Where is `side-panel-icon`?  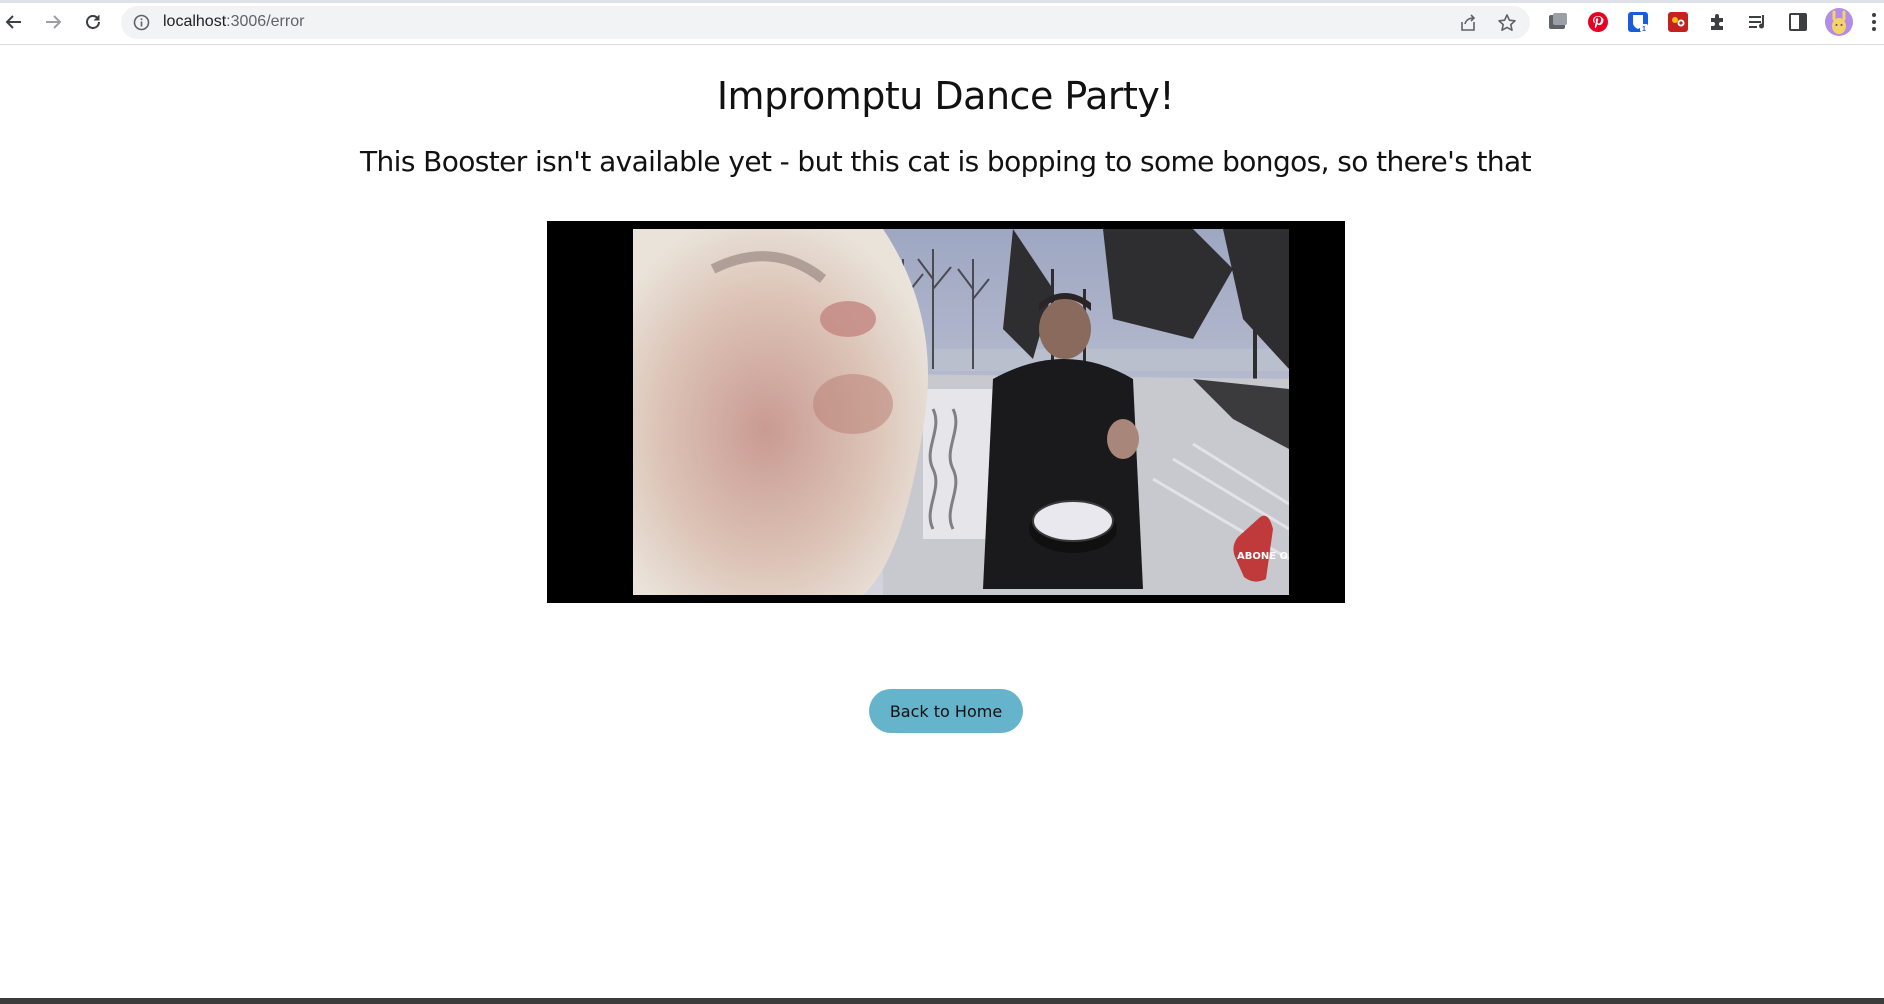 side-panel-icon is located at coordinates (1798, 22).